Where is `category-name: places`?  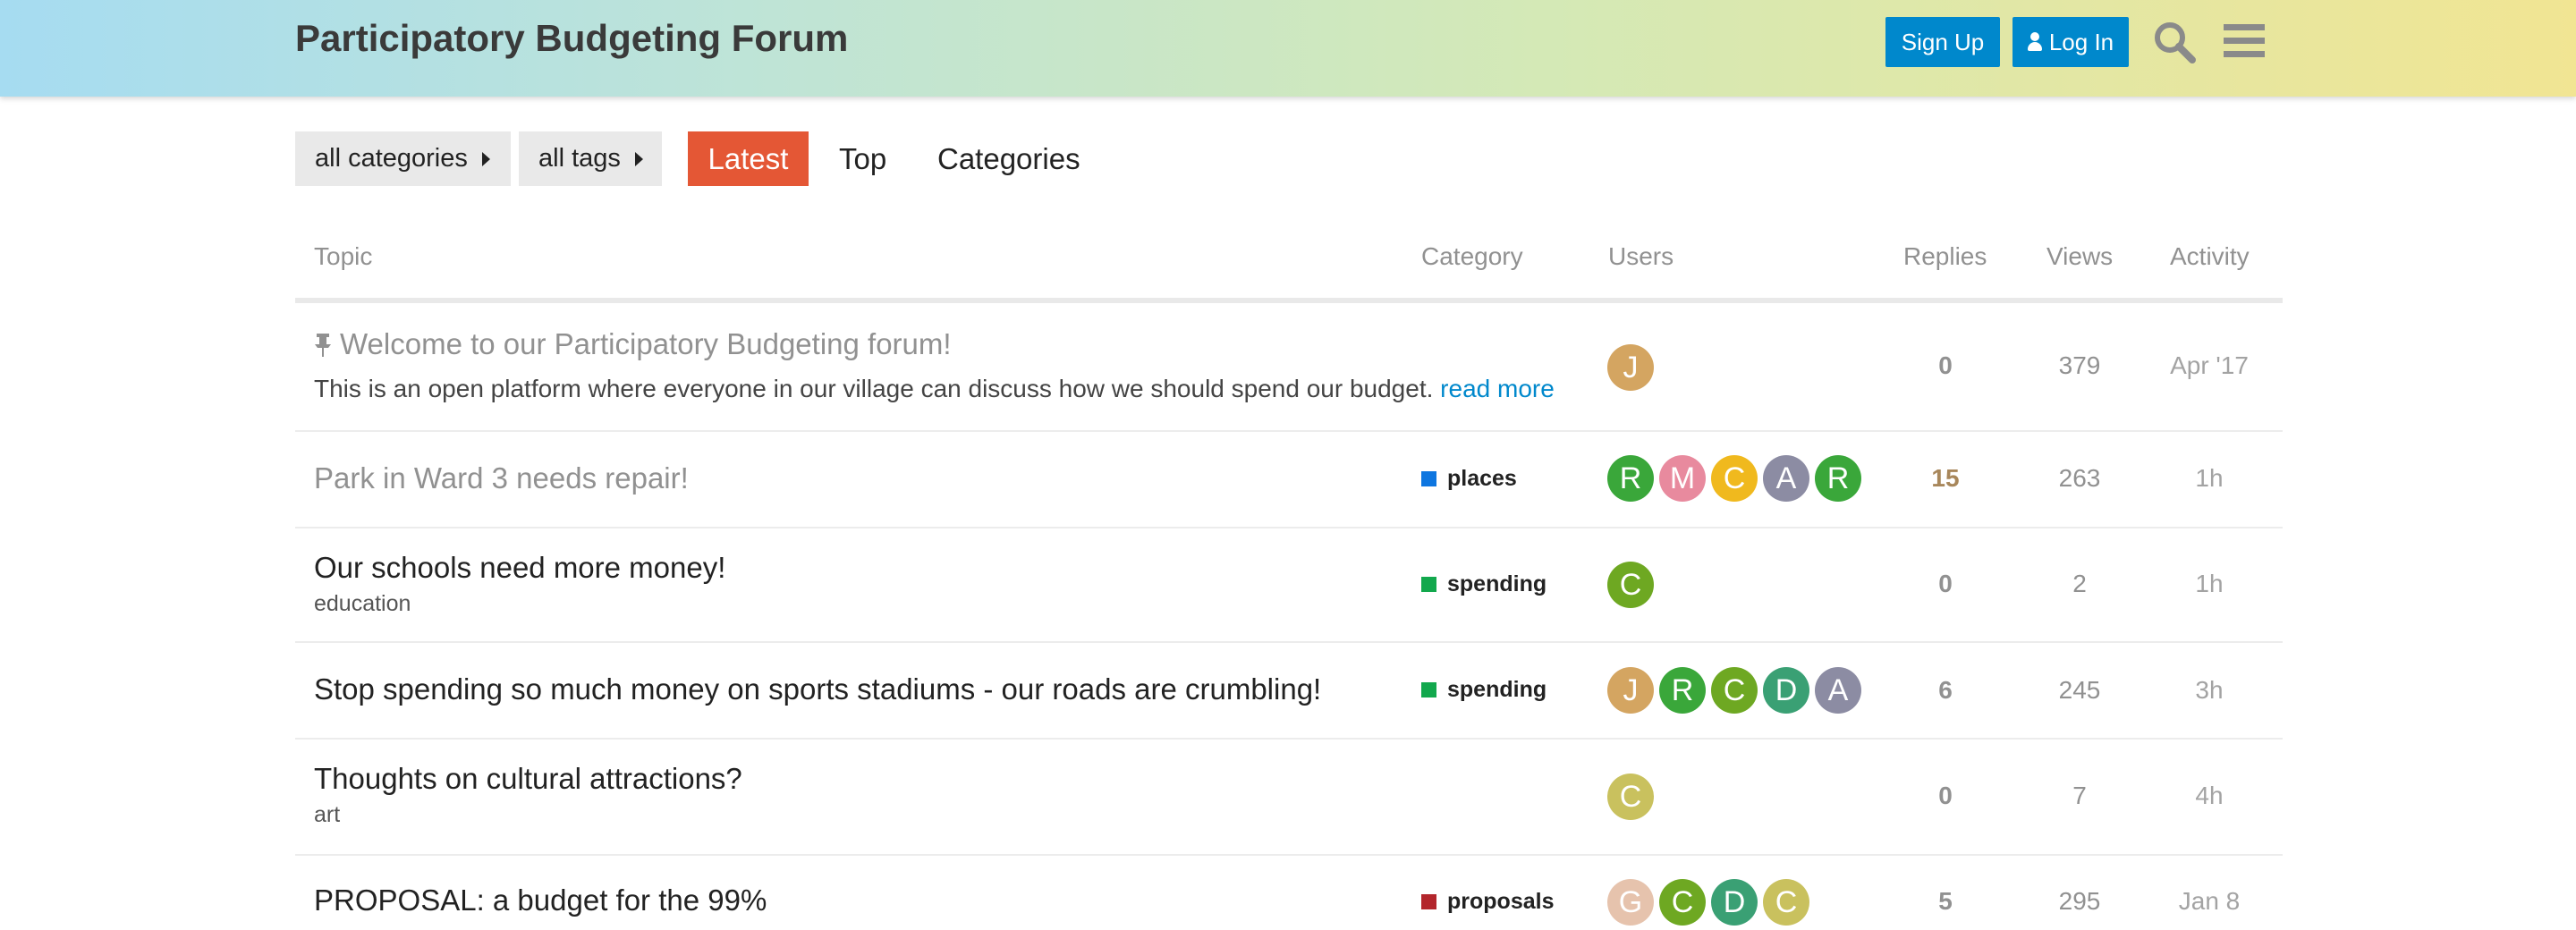 category-name: places is located at coordinates (1482, 478).